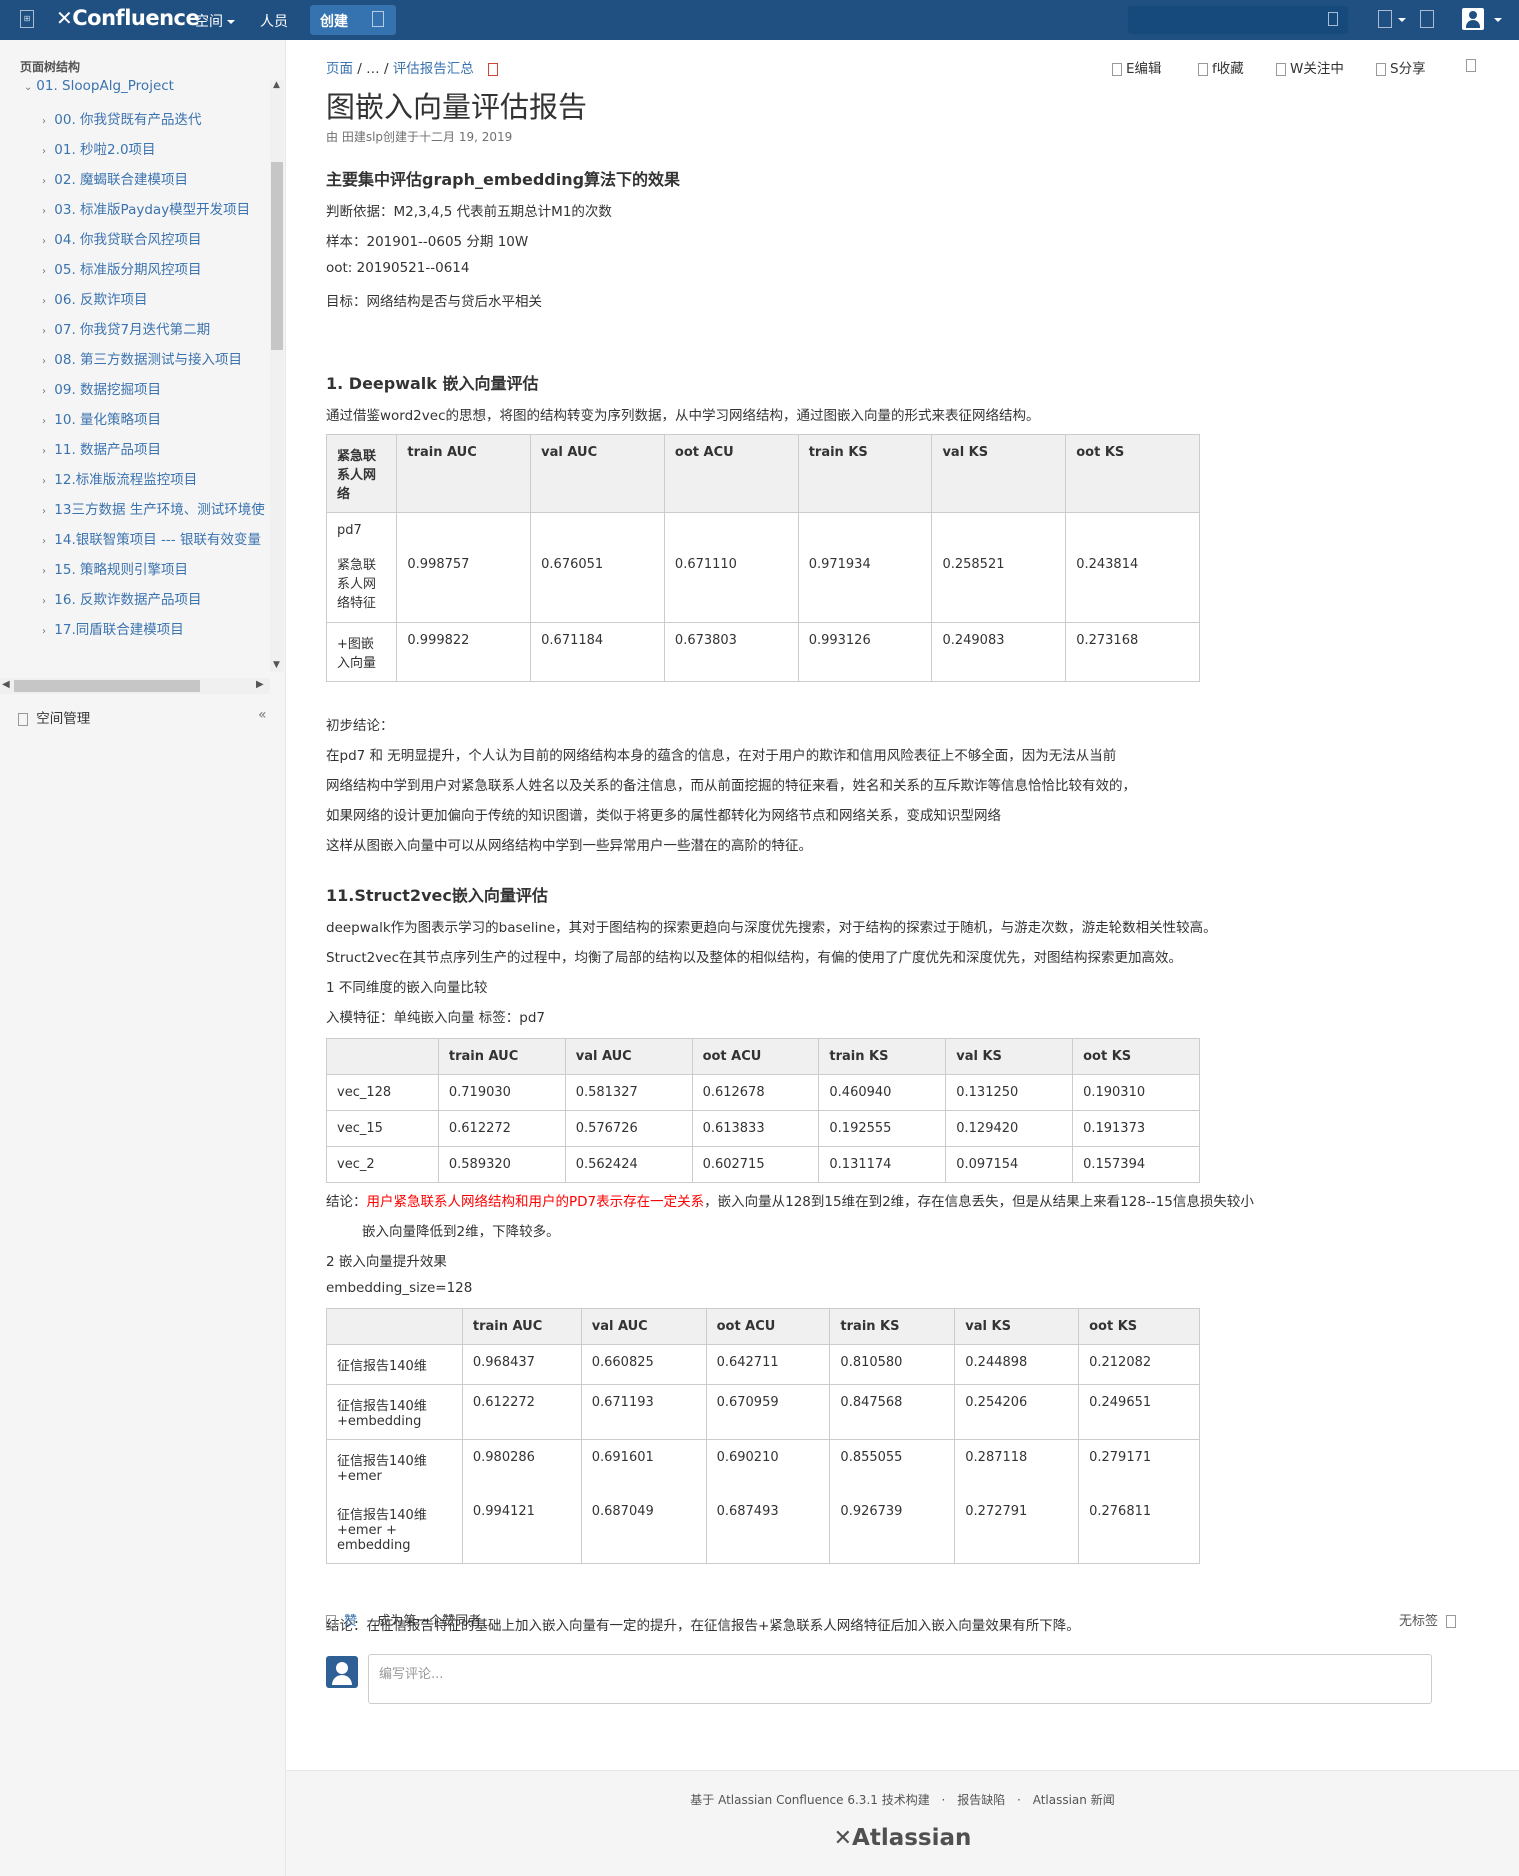 This screenshot has height=1876, width=1519. What do you see at coordinates (350, 1621) in the screenshot?
I see `like-button: 赞` at bounding box center [350, 1621].